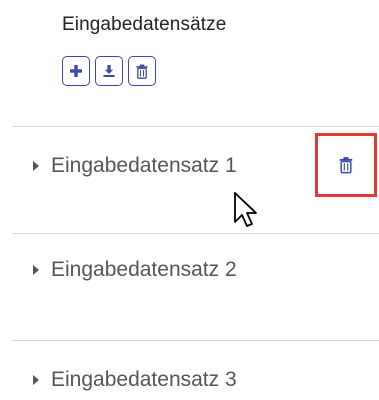  I want to click on plus-icon, so click(76, 71).